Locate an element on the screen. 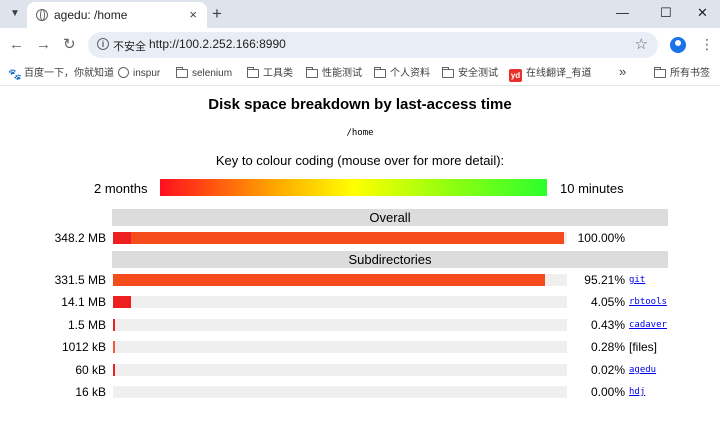 The width and height of the screenshot is (720, 433). row-size: 1012 kB is located at coordinates (83, 347).